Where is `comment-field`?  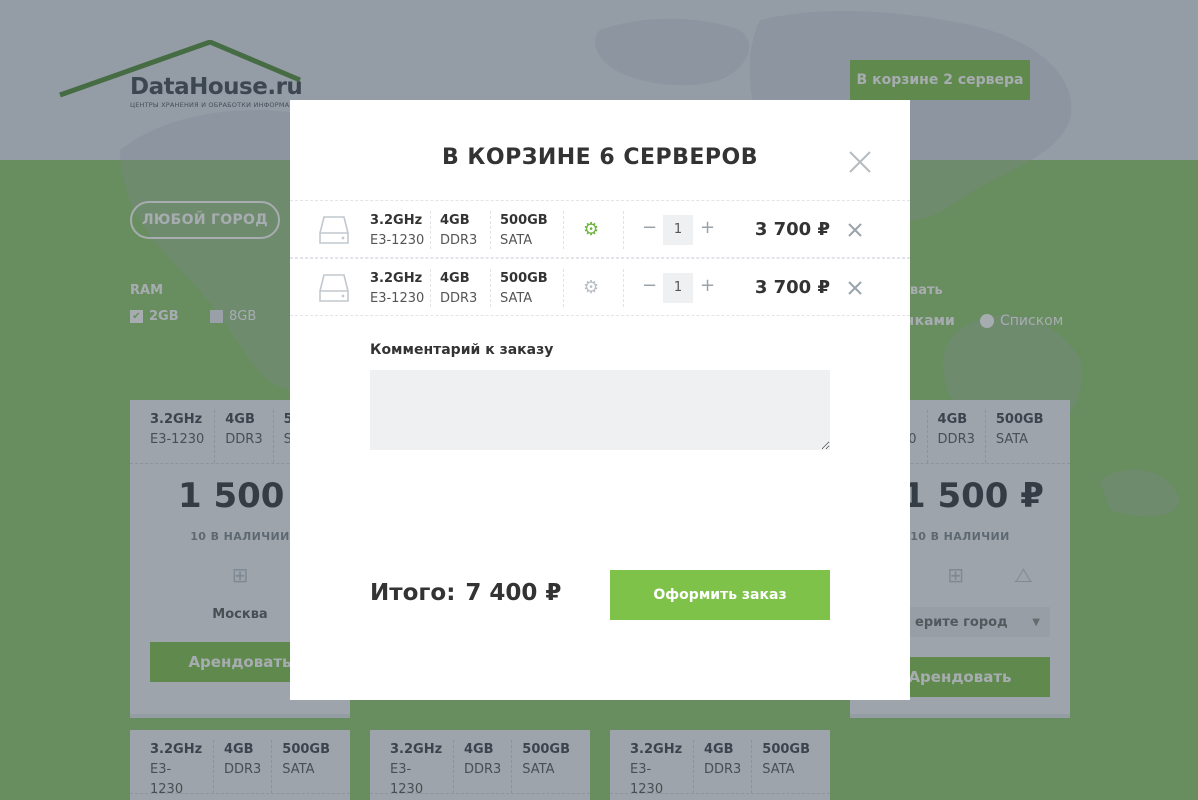 comment-field is located at coordinates (600, 410).